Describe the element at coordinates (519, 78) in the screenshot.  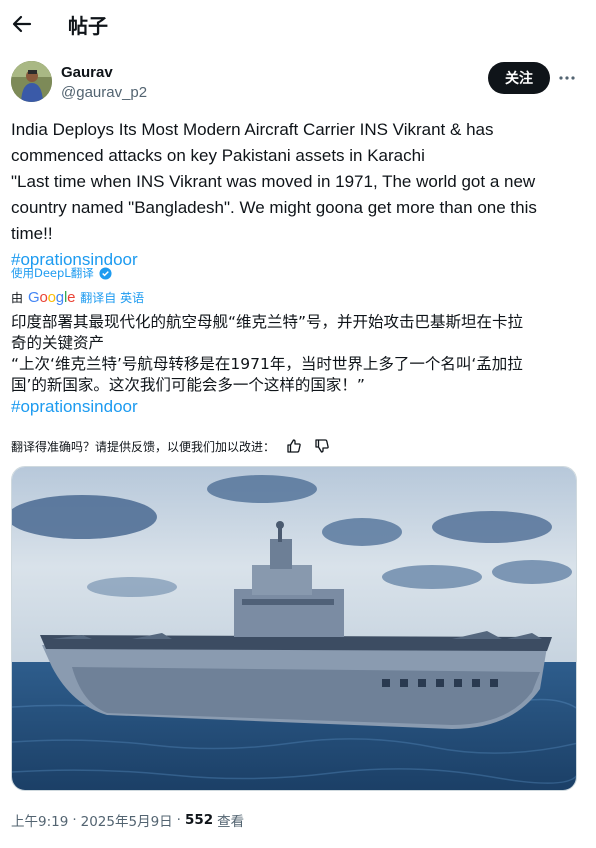
I see `follow-button: 关注` at that location.